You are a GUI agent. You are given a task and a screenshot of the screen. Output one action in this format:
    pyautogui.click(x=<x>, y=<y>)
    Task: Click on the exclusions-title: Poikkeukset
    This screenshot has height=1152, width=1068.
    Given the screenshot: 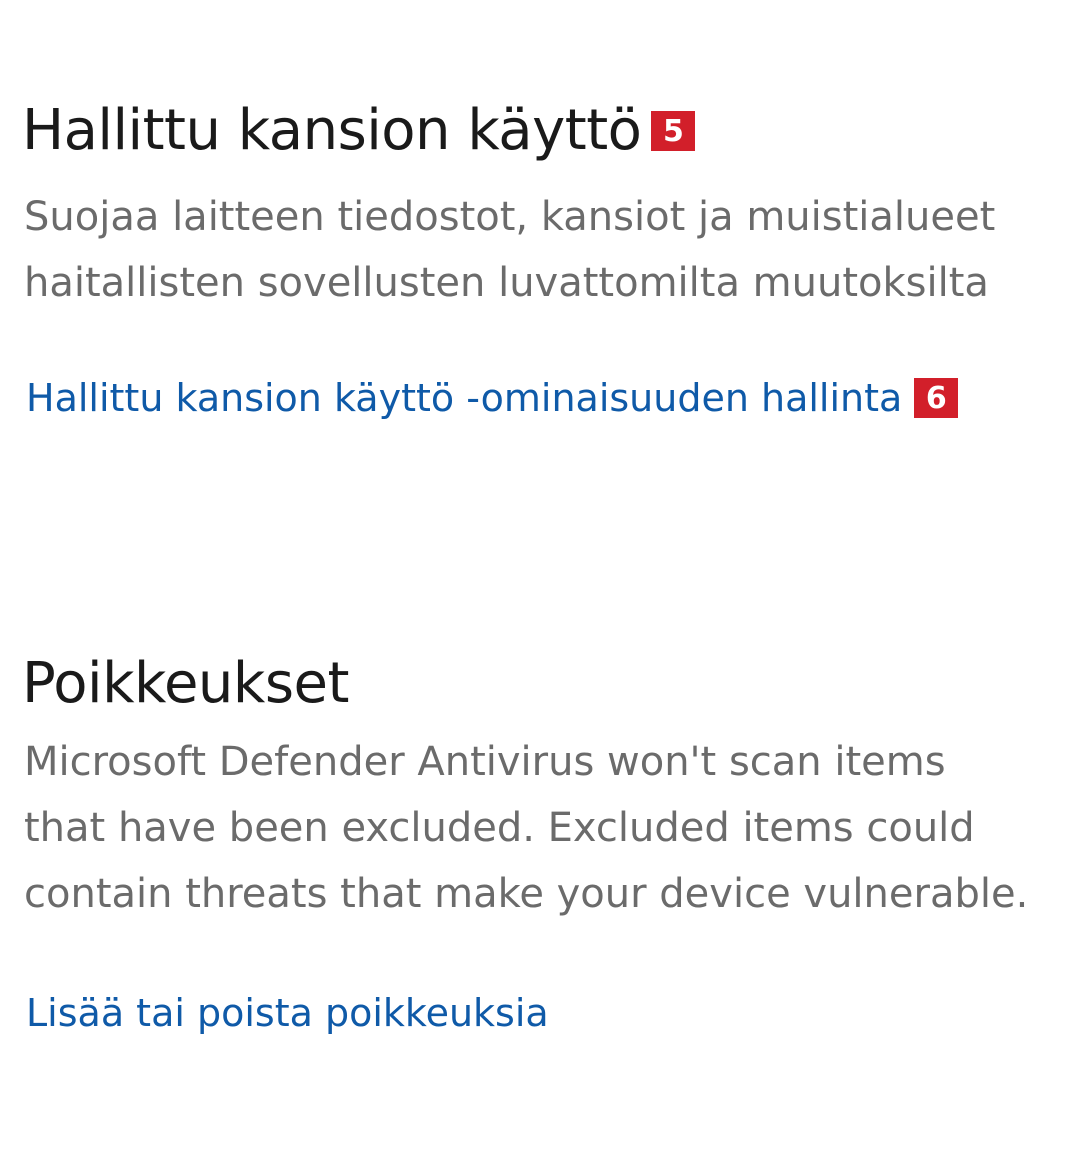 What is the action you would take?
    pyautogui.click(x=185, y=683)
    